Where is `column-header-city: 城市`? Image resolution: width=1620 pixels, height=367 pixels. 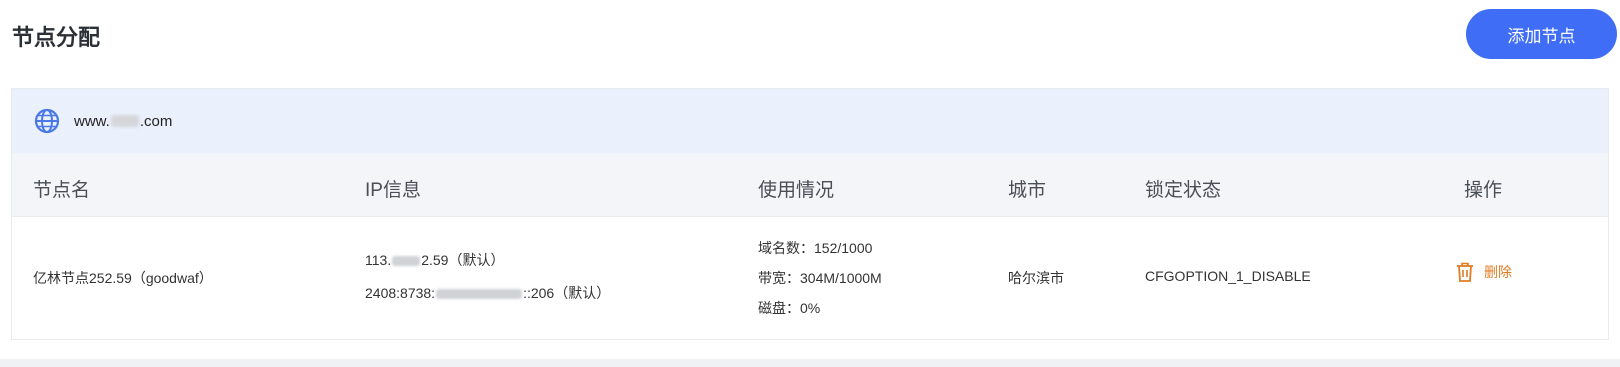 column-header-city: 城市 is located at coordinates (1027, 190).